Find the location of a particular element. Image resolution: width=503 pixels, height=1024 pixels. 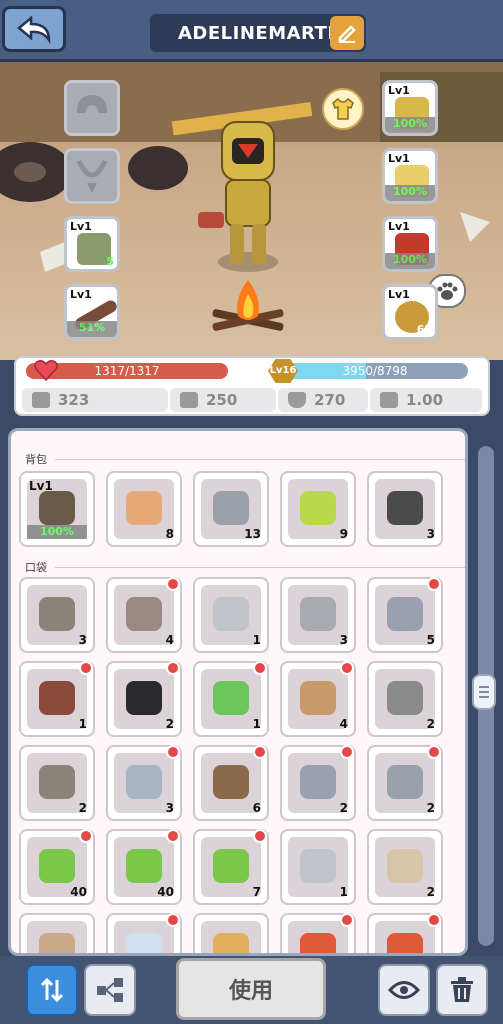

shirt-icon is located at coordinates (343, 108).